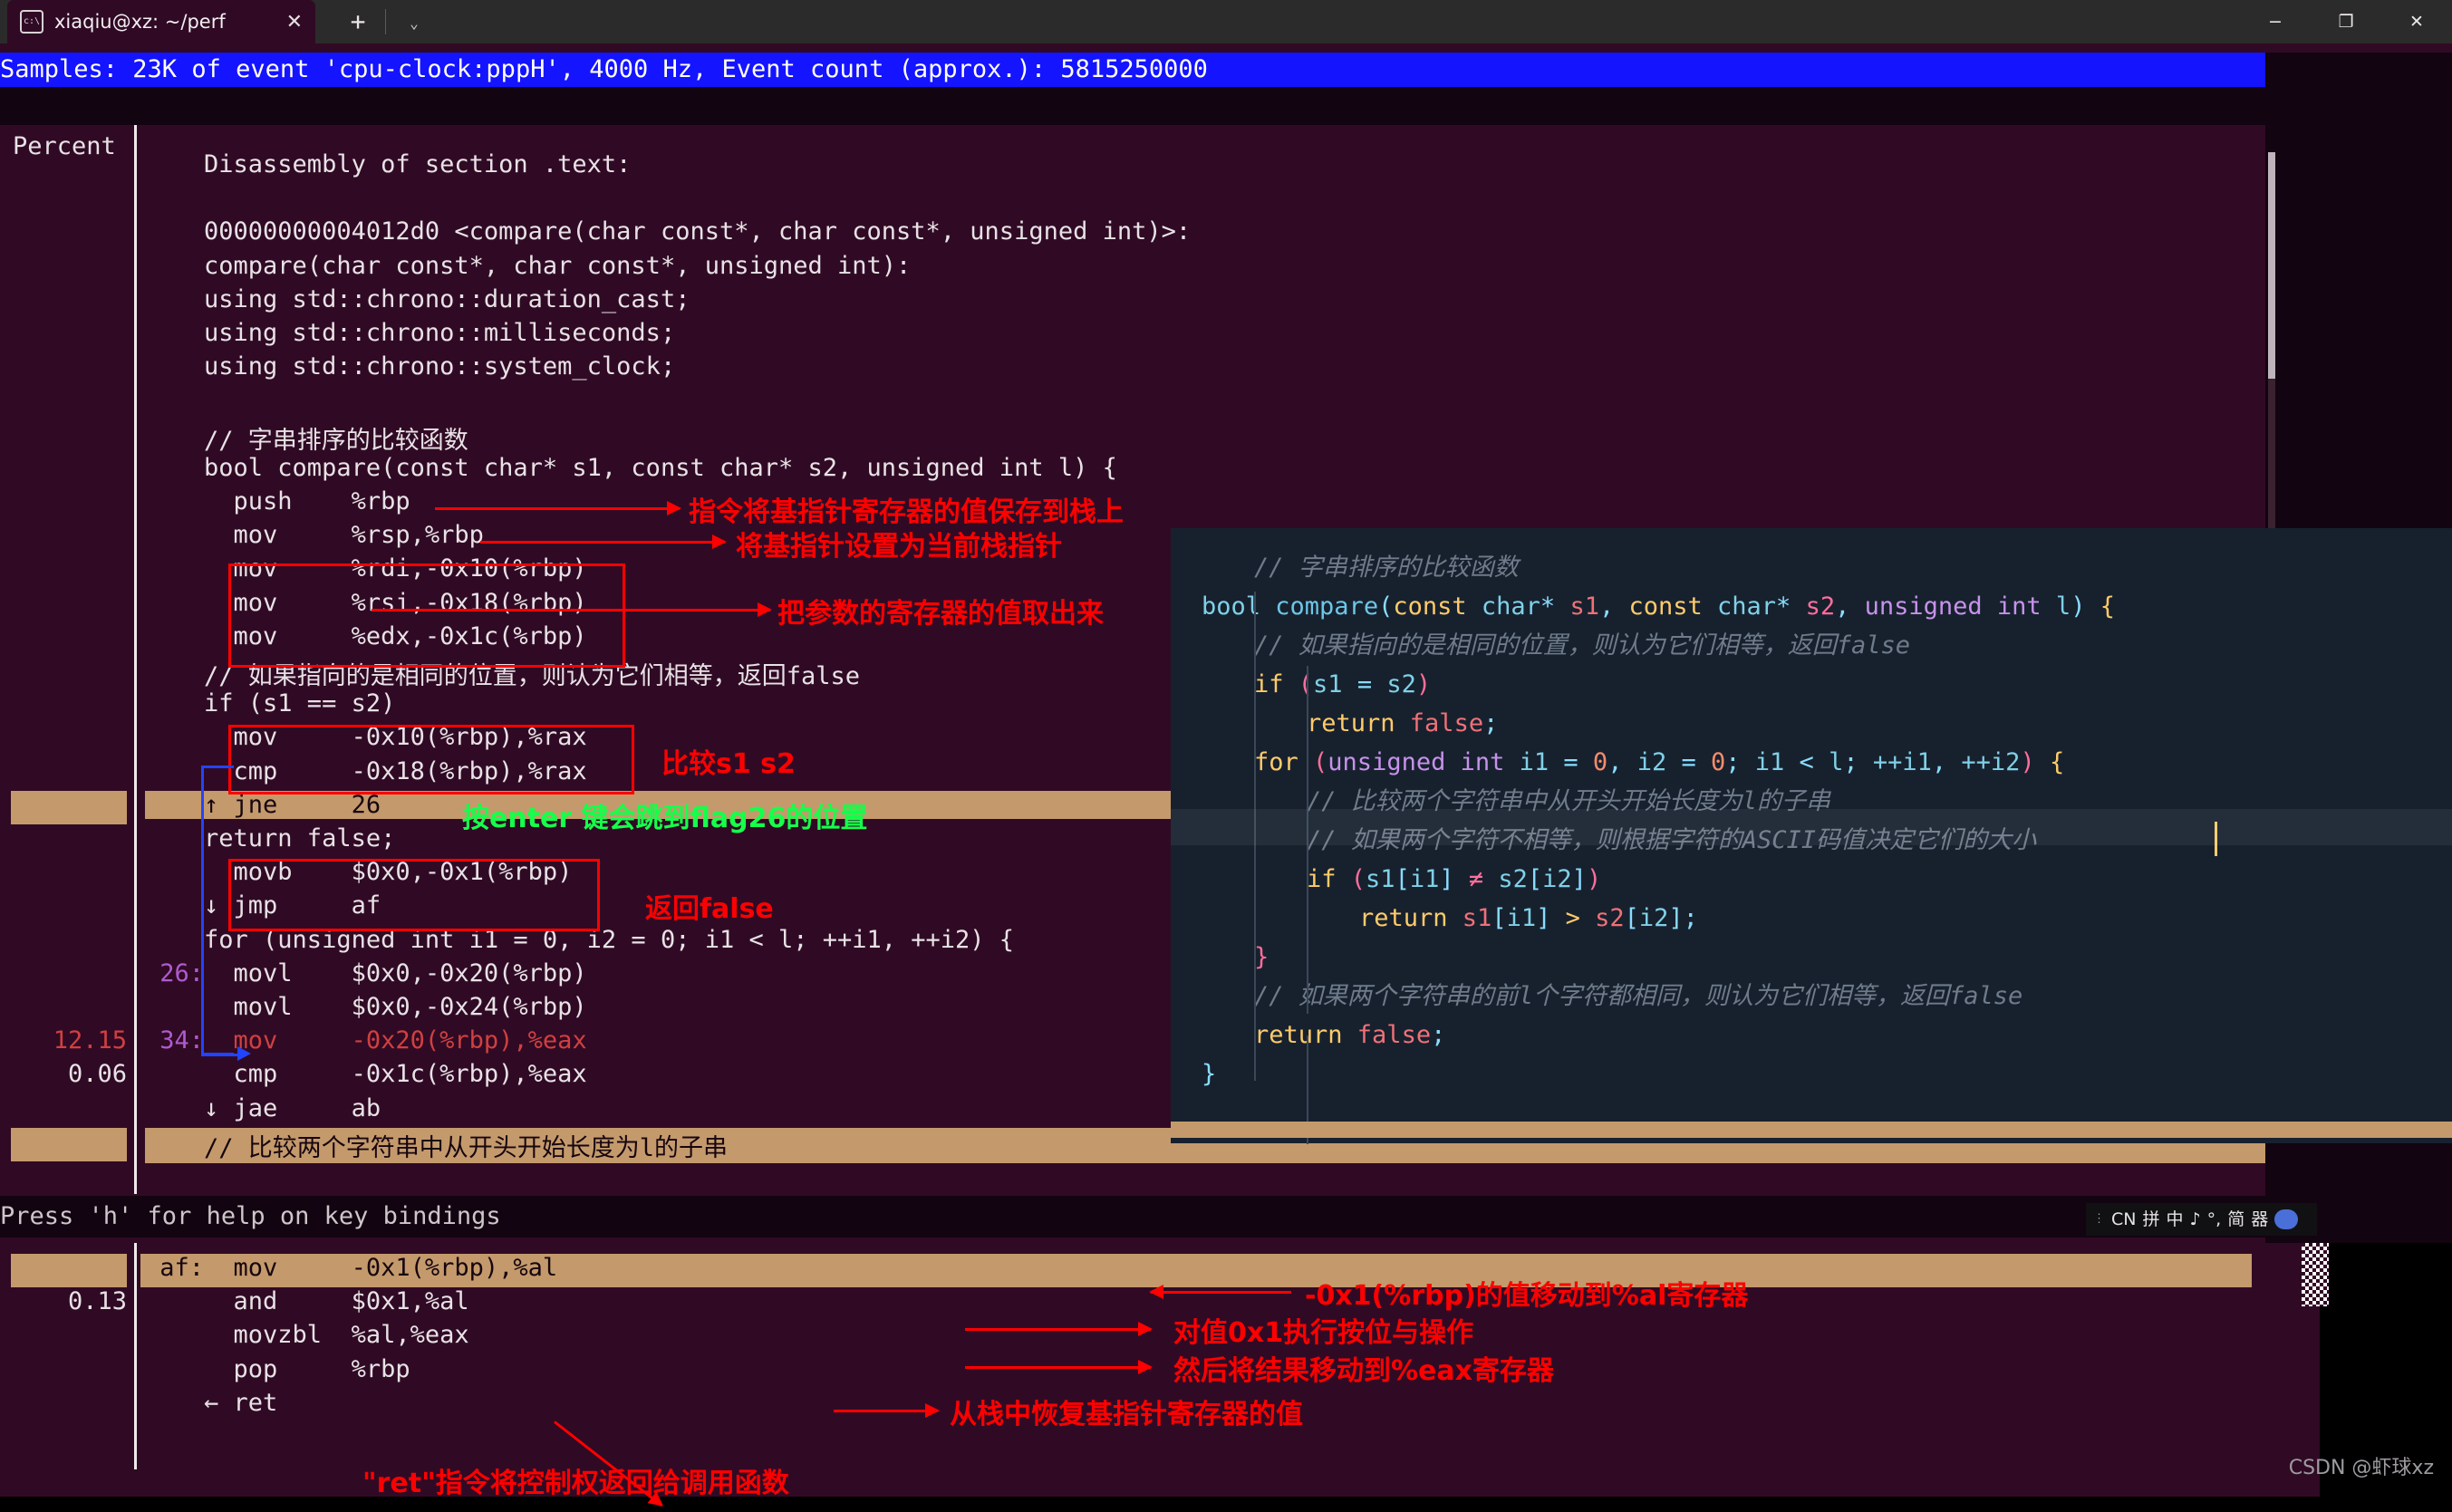 Image resolution: width=2452 pixels, height=1512 pixels. Describe the element at coordinates (410, 366) in the screenshot. I see `disassembly-line: using std::chrono::system_clock;` at that location.